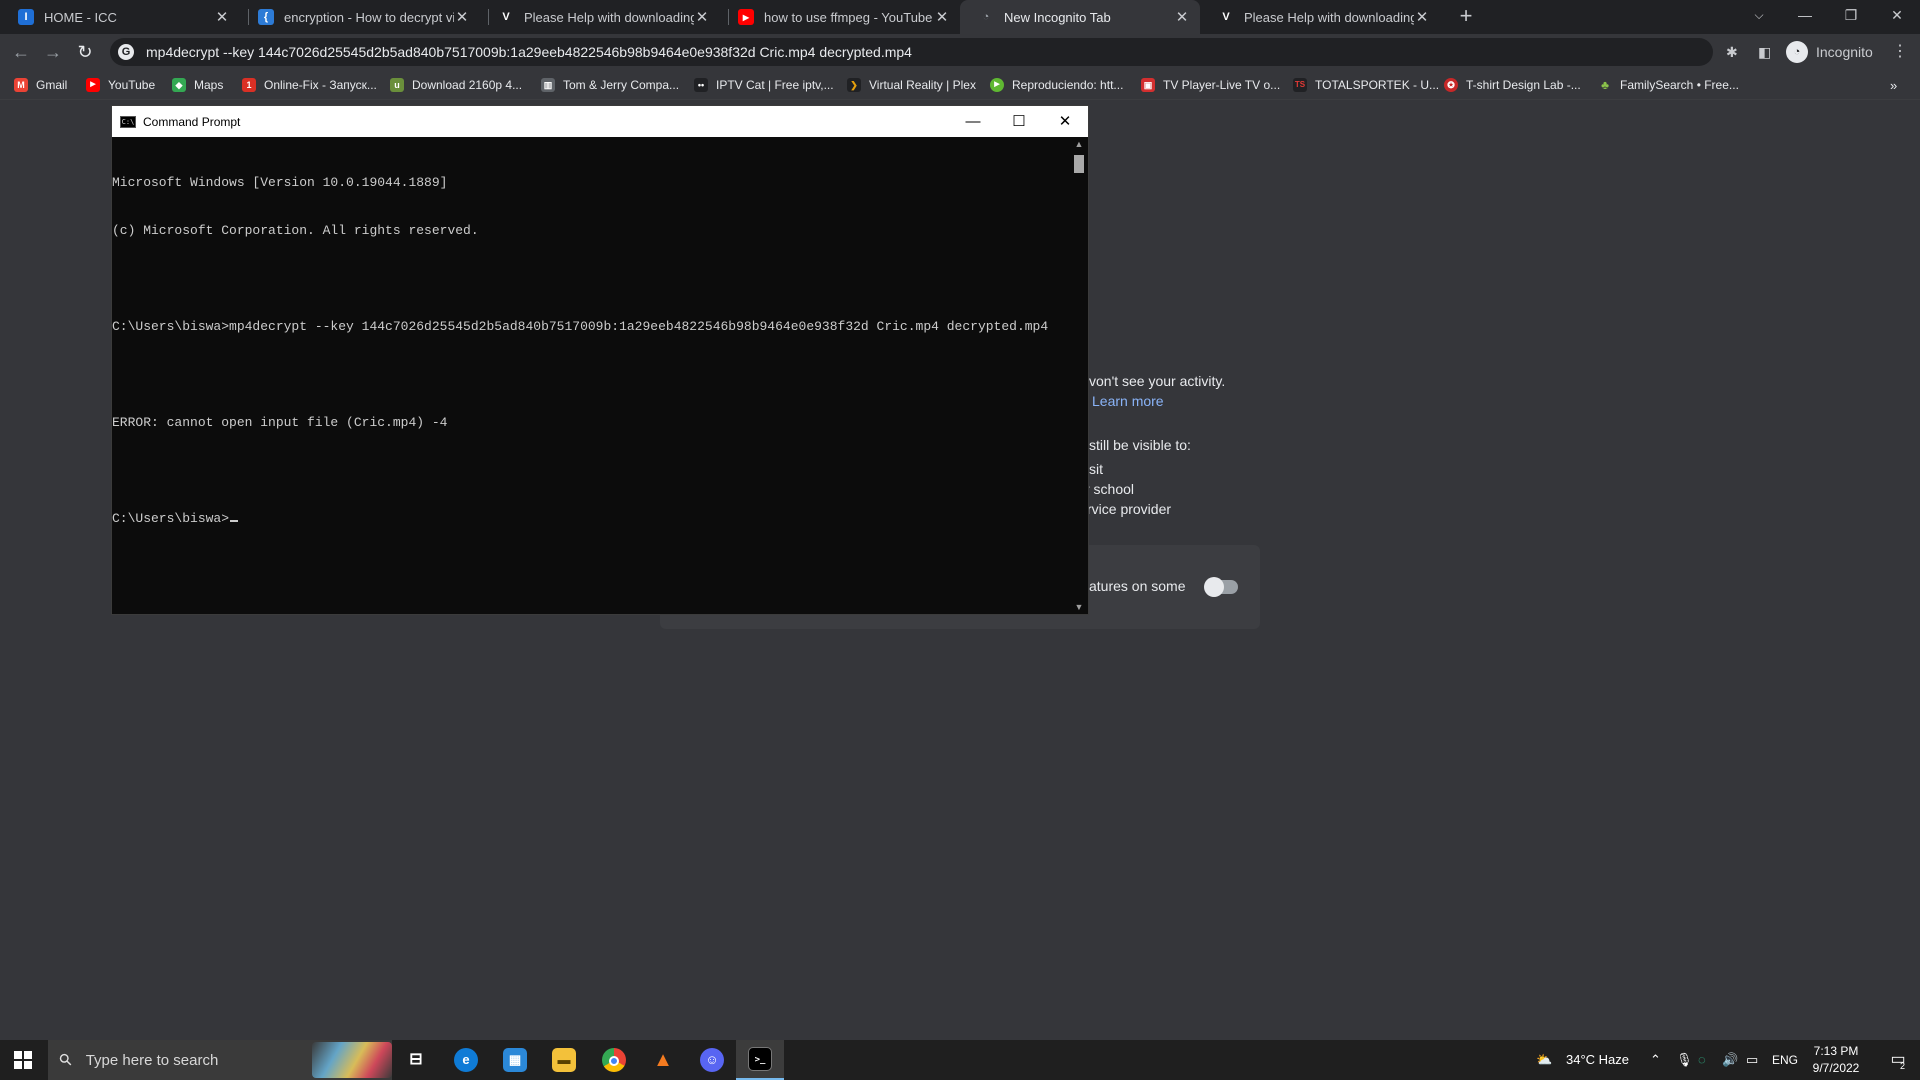 This screenshot has height=1080, width=1920. What do you see at coordinates (1079, 607) in the screenshot?
I see `scroll-down-icon: ▼` at bounding box center [1079, 607].